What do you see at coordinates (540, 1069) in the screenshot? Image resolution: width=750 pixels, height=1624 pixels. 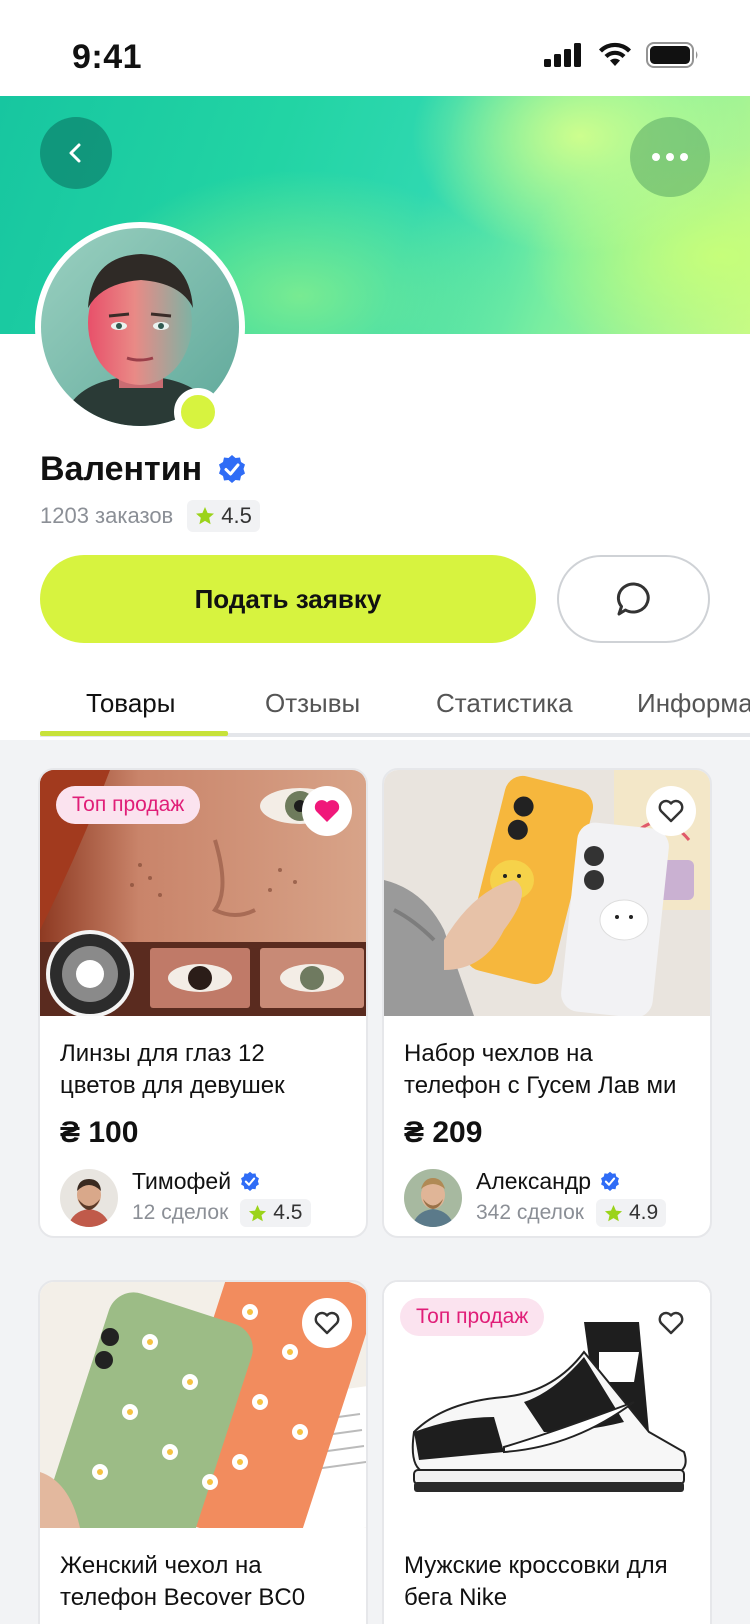 I see `product-title: Набор чехлов на телефон с Гусем Лав ми` at bounding box center [540, 1069].